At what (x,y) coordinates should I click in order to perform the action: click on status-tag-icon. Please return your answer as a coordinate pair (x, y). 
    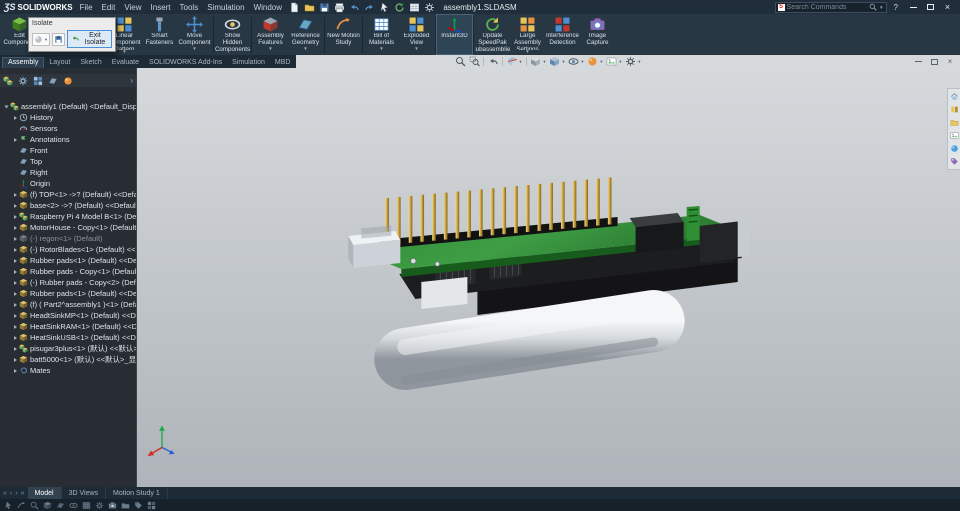
    Looking at the image, I should click on (138, 505).